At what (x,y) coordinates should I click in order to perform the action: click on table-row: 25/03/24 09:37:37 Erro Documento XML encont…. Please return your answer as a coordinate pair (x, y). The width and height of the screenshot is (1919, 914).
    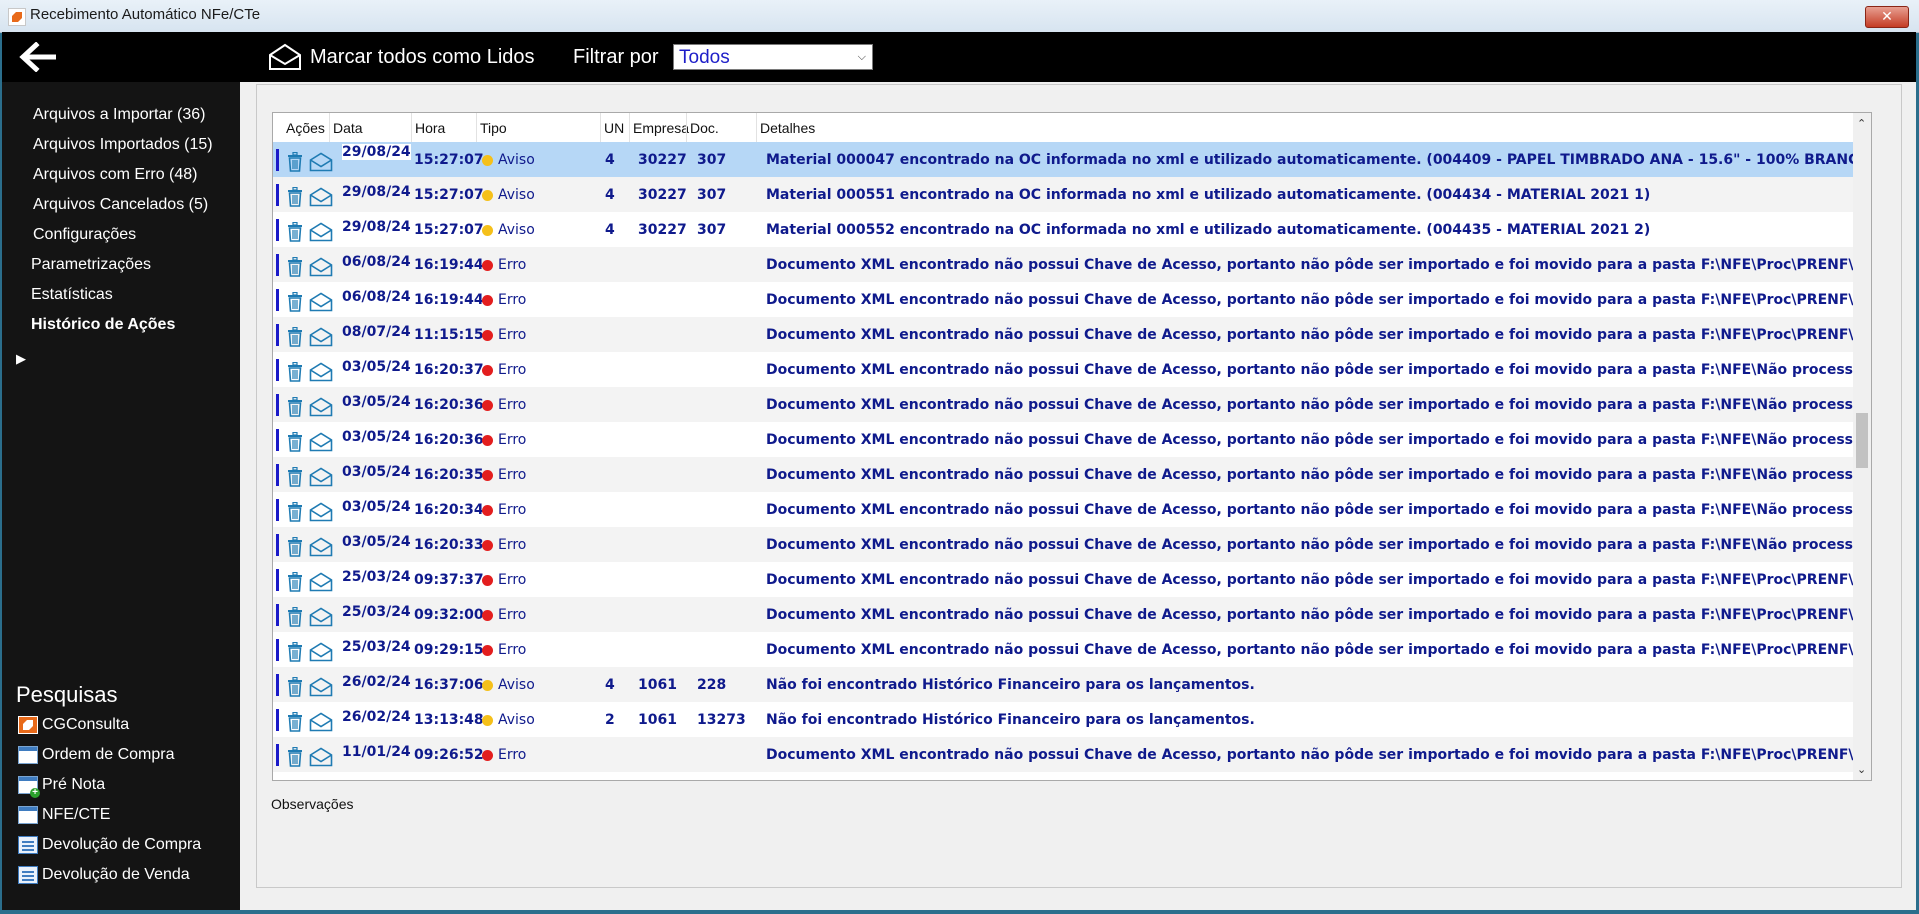
    Looking at the image, I should click on (1064, 579).